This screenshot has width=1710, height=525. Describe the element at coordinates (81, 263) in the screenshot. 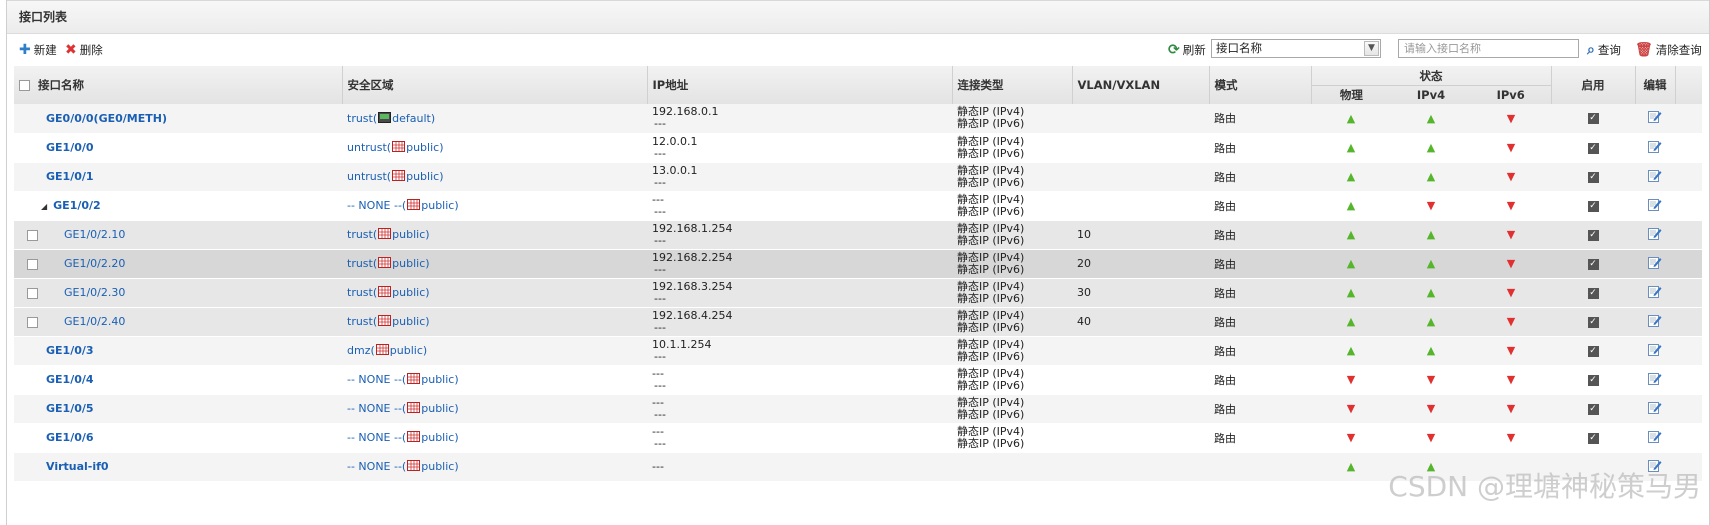

I see `interface-name-link: GE1/0/2.20` at that location.